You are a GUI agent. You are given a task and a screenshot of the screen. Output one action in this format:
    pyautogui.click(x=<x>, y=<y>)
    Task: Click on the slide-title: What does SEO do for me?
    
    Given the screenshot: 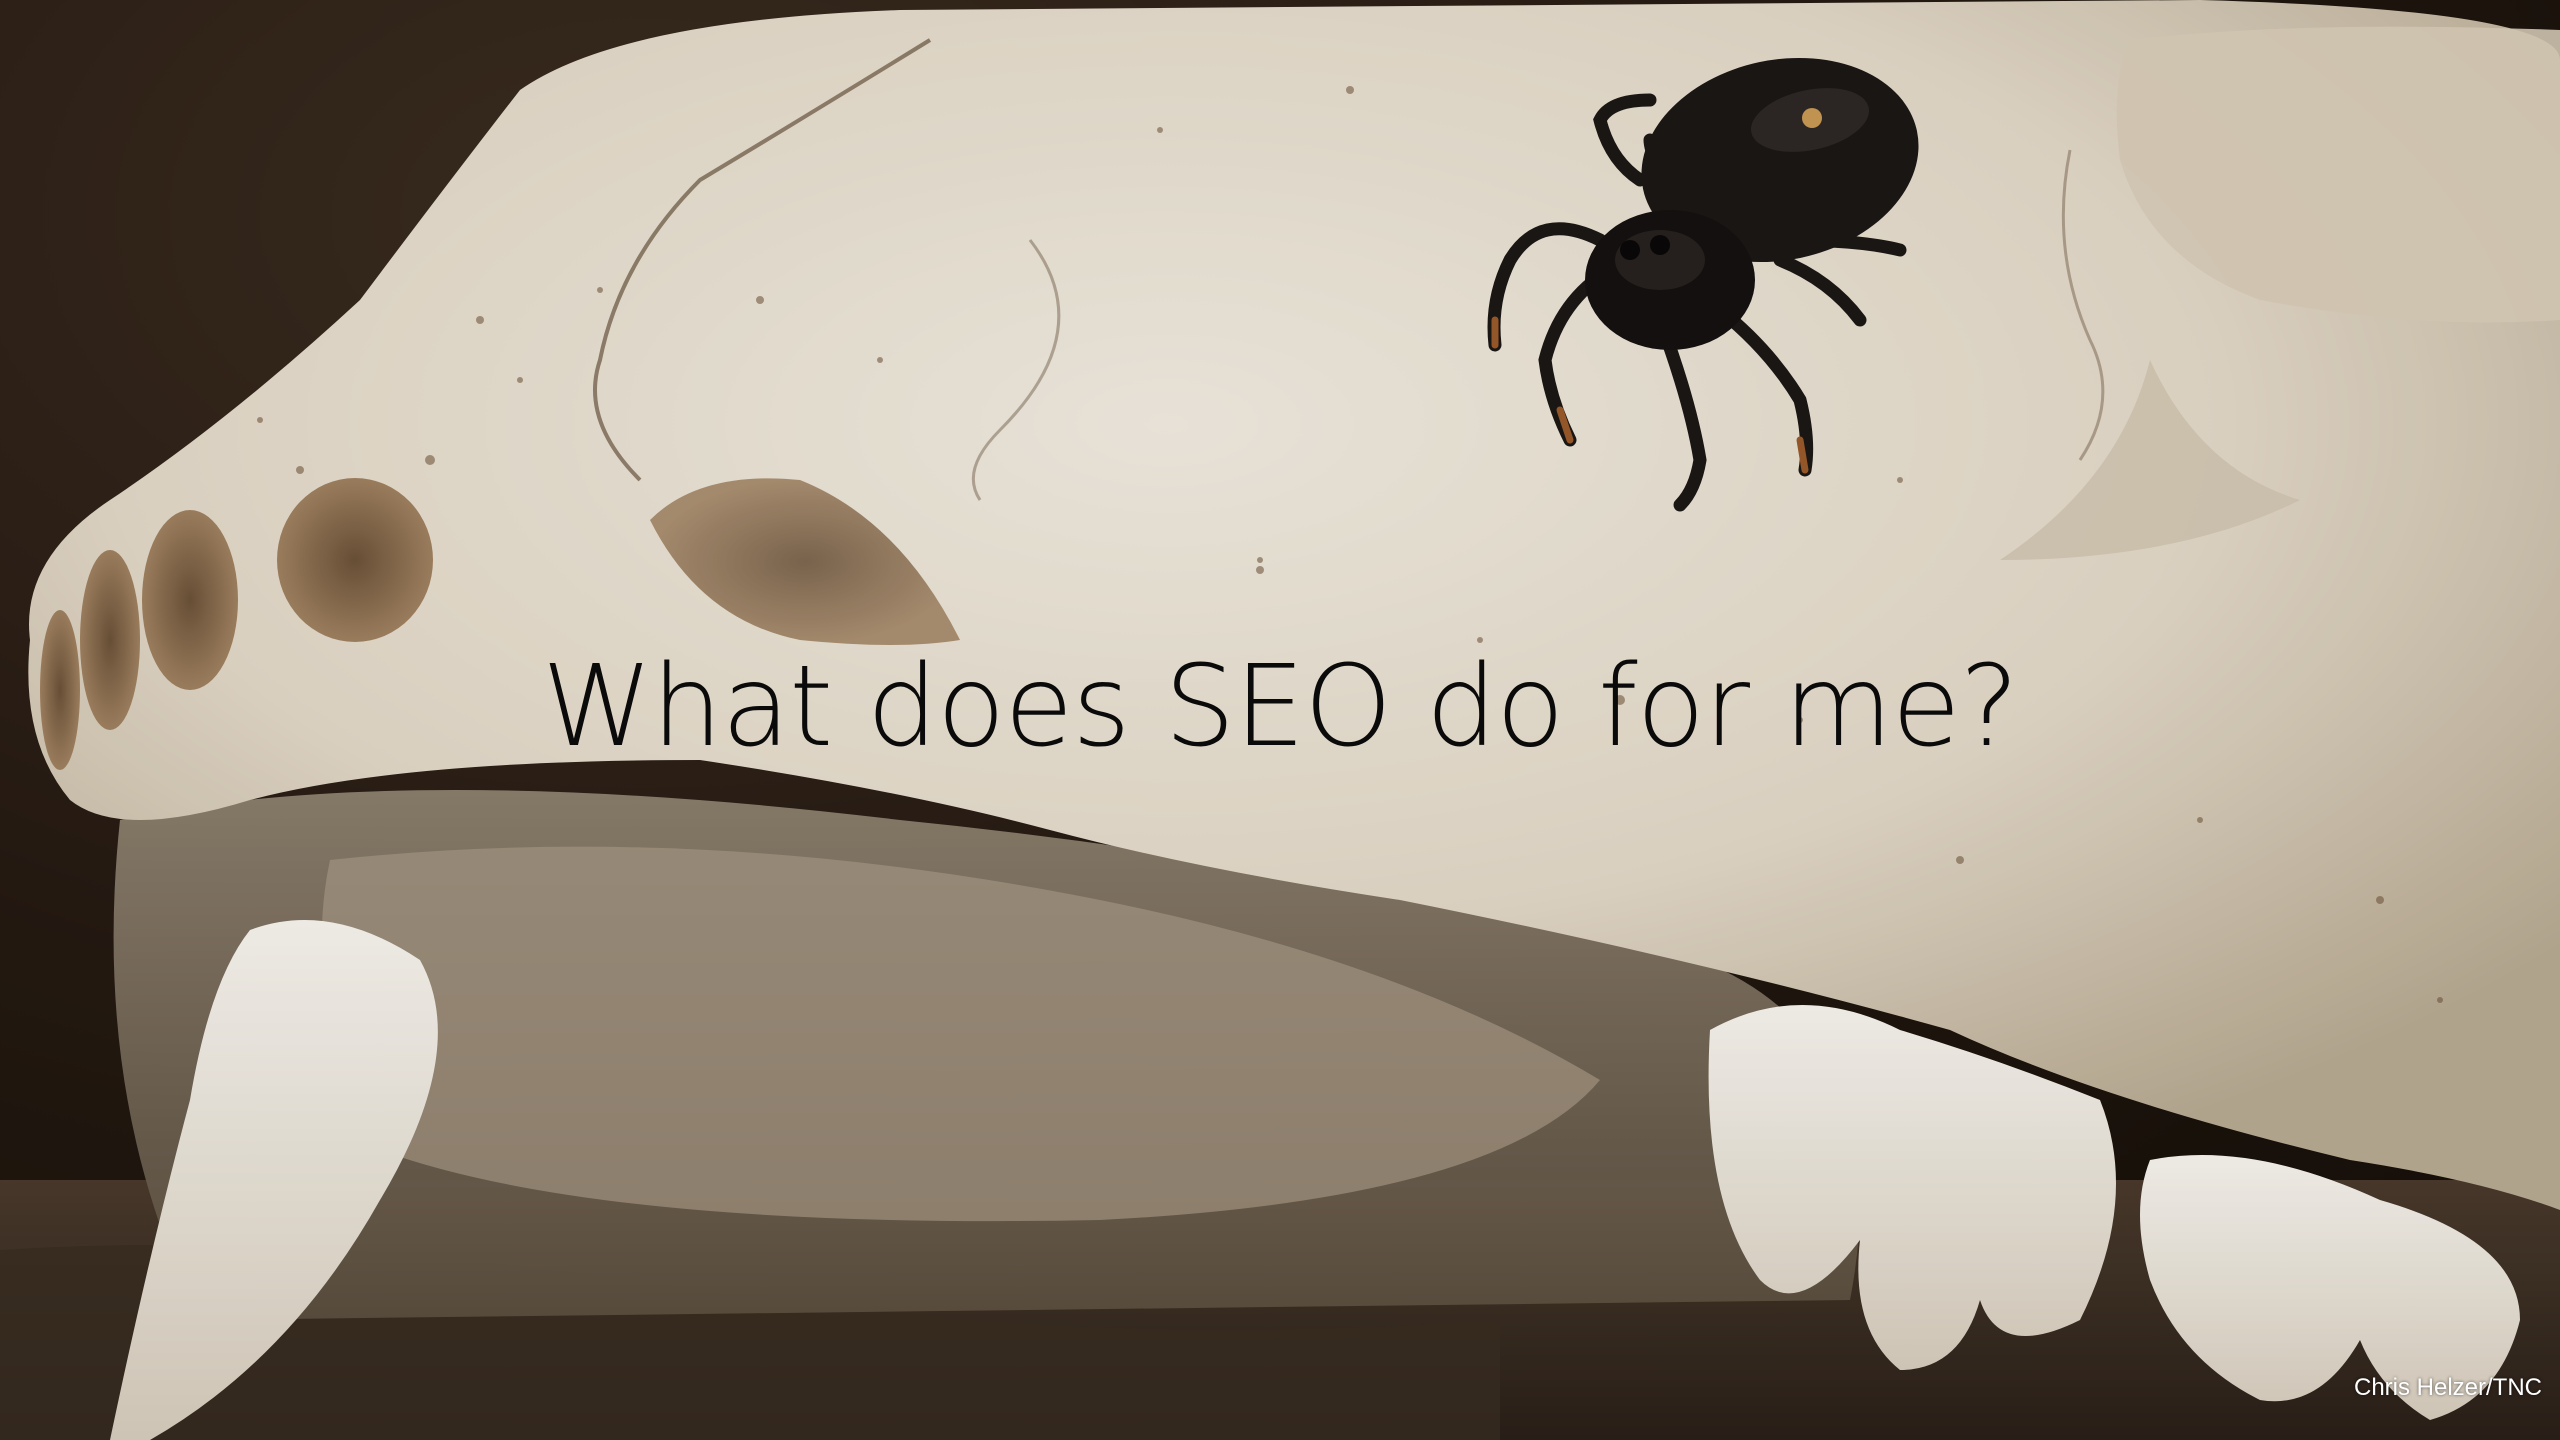 What is the action you would take?
    pyautogui.click(x=1280, y=707)
    